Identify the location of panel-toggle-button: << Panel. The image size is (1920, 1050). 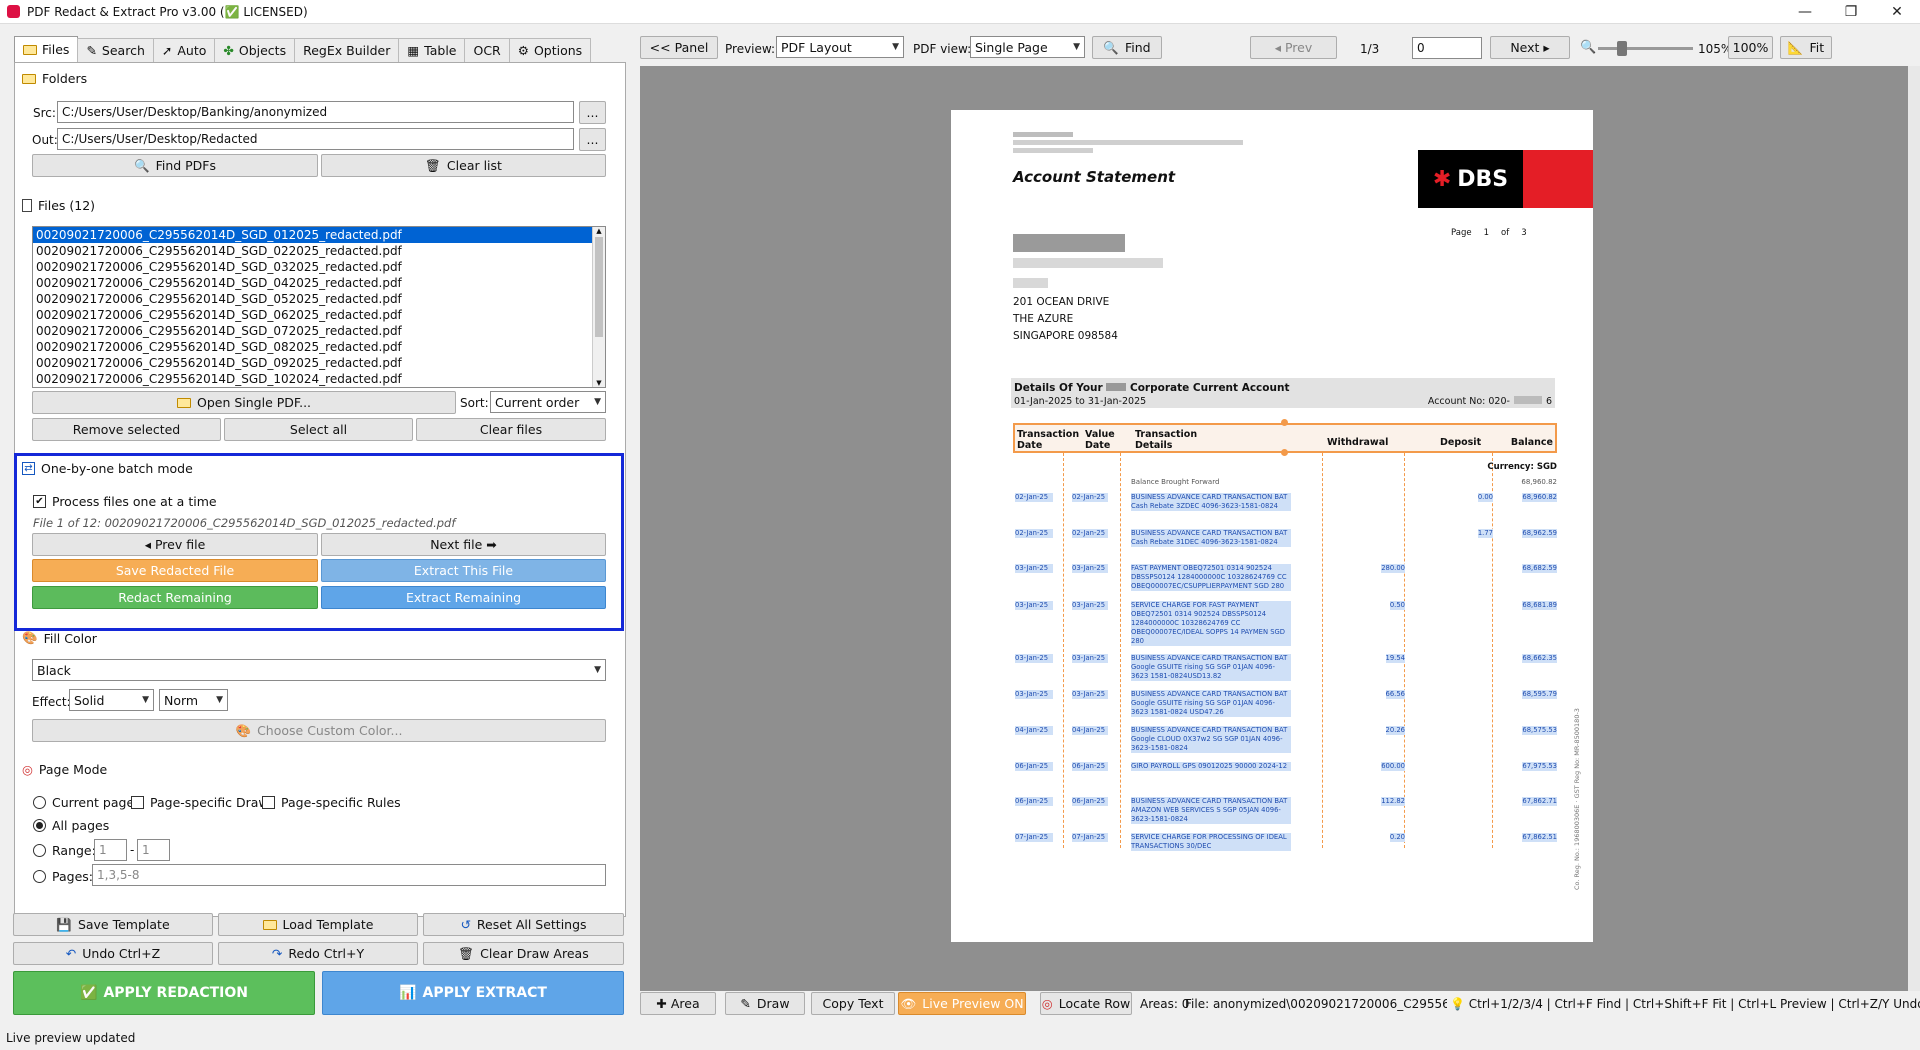
(679, 47).